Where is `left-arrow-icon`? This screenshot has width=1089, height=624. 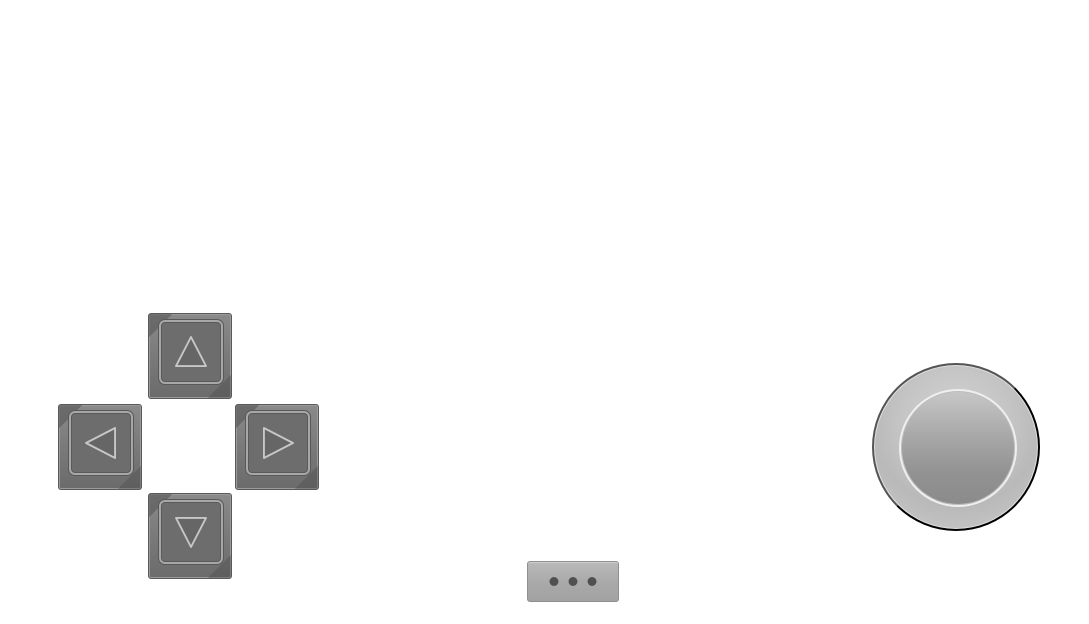 left-arrow-icon is located at coordinates (100, 443).